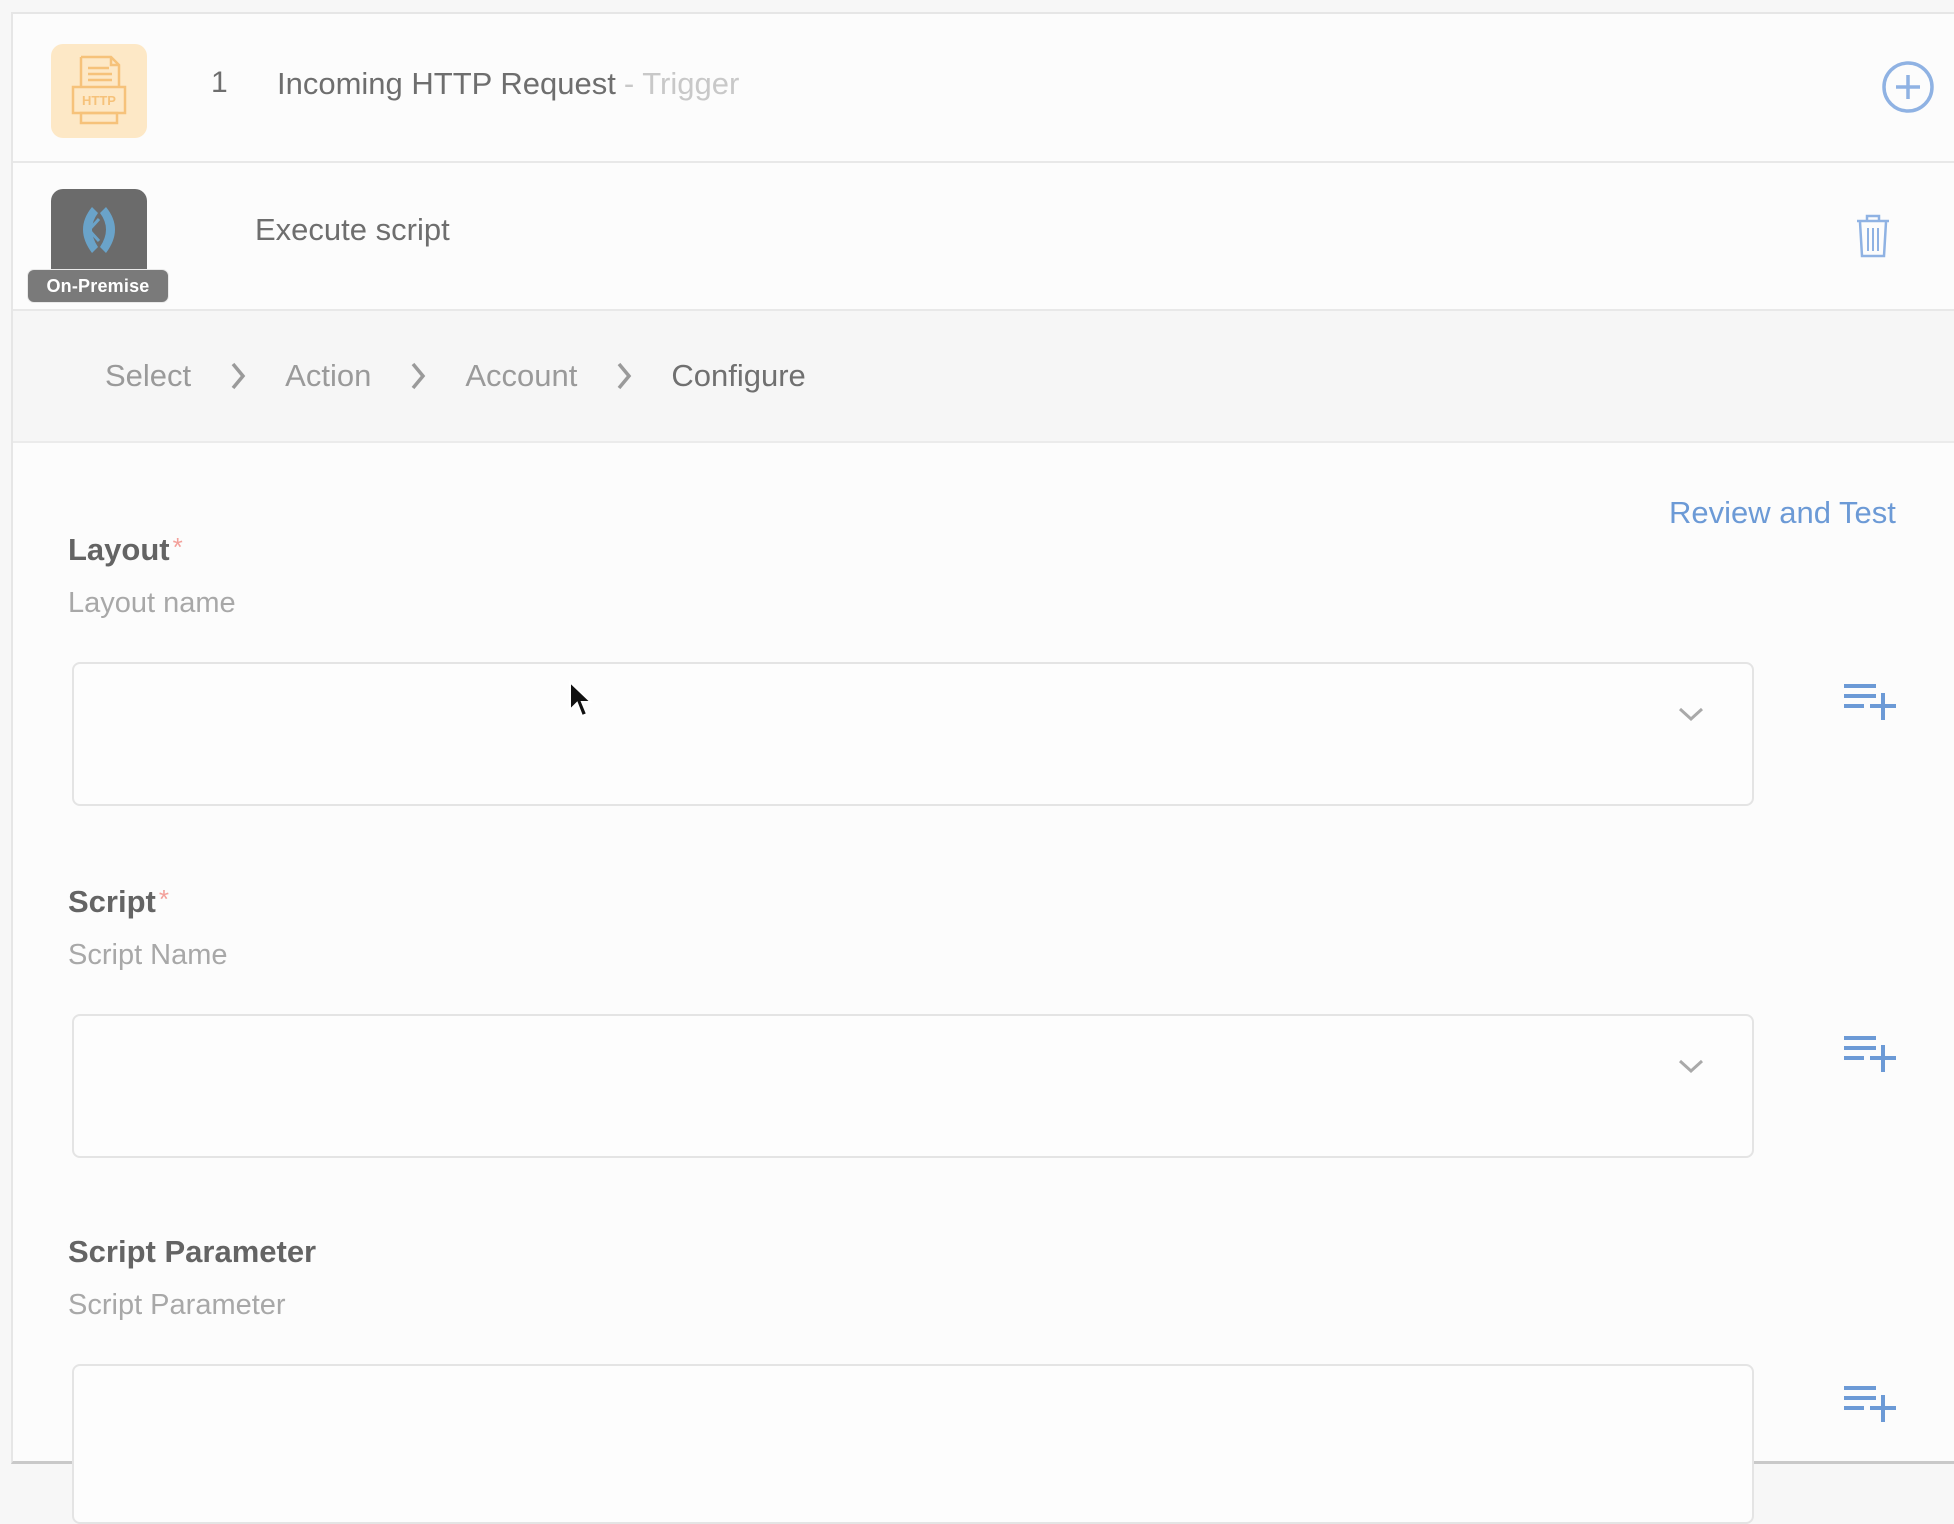  I want to click on delete-step-button, so click(1873, 238).